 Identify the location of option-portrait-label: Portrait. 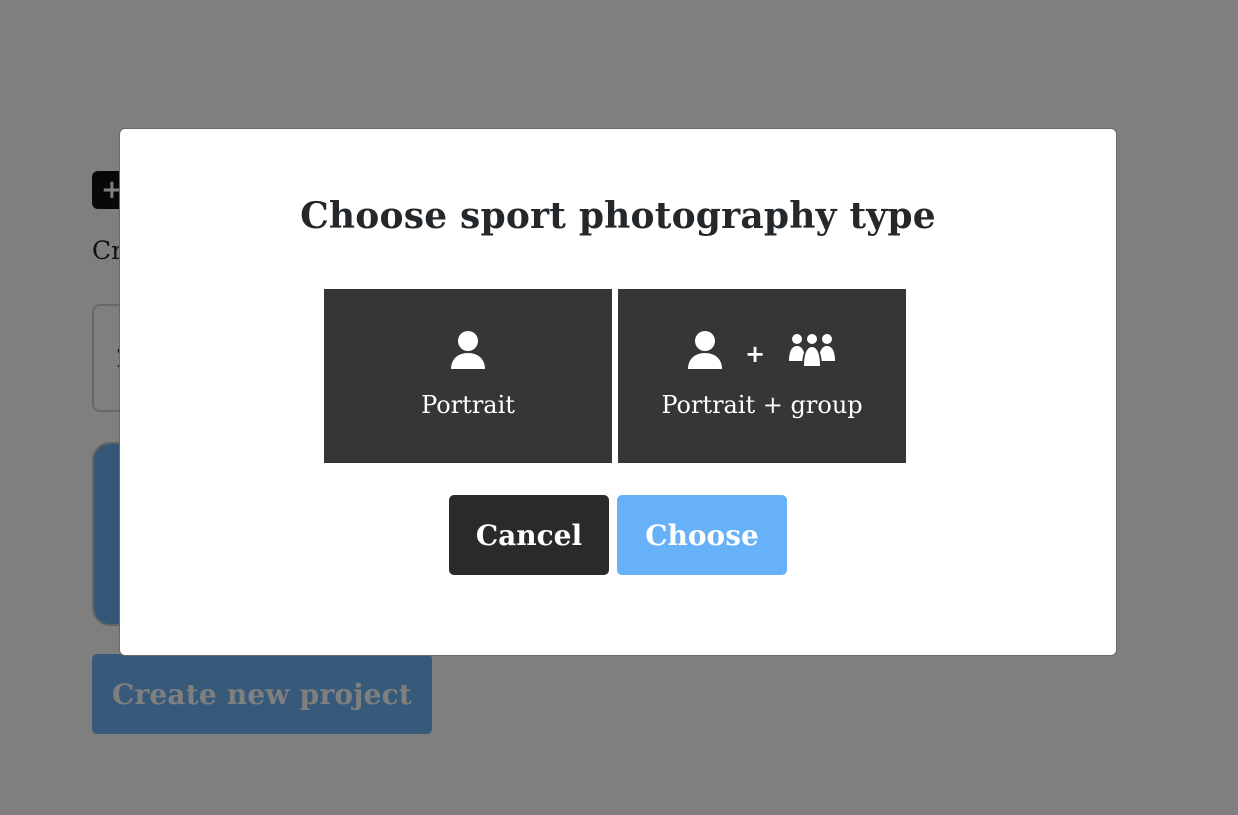
(468, 405).